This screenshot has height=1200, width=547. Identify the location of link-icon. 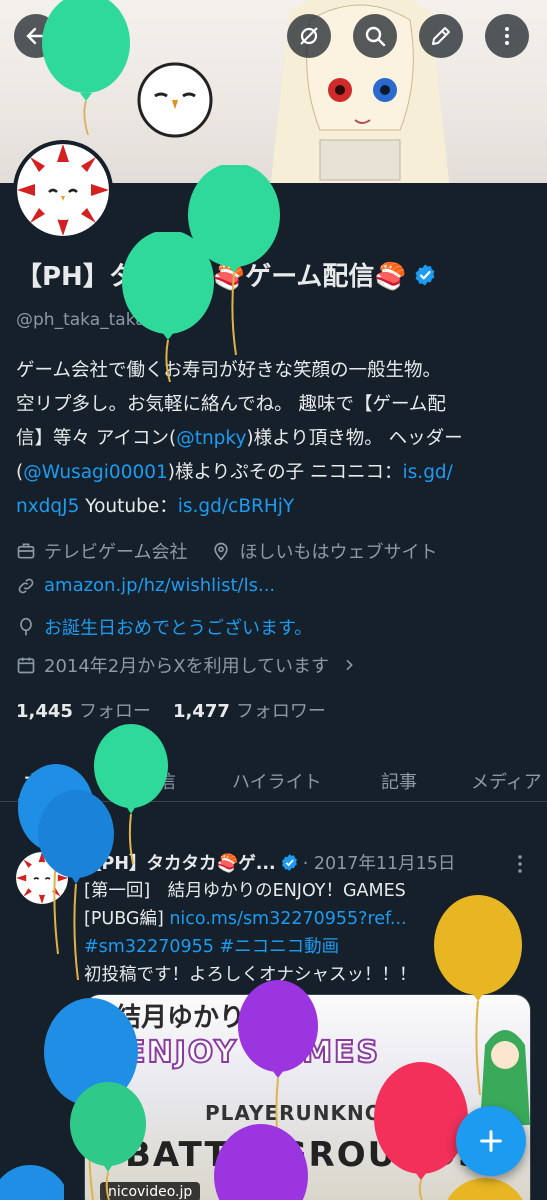
(26, 585).